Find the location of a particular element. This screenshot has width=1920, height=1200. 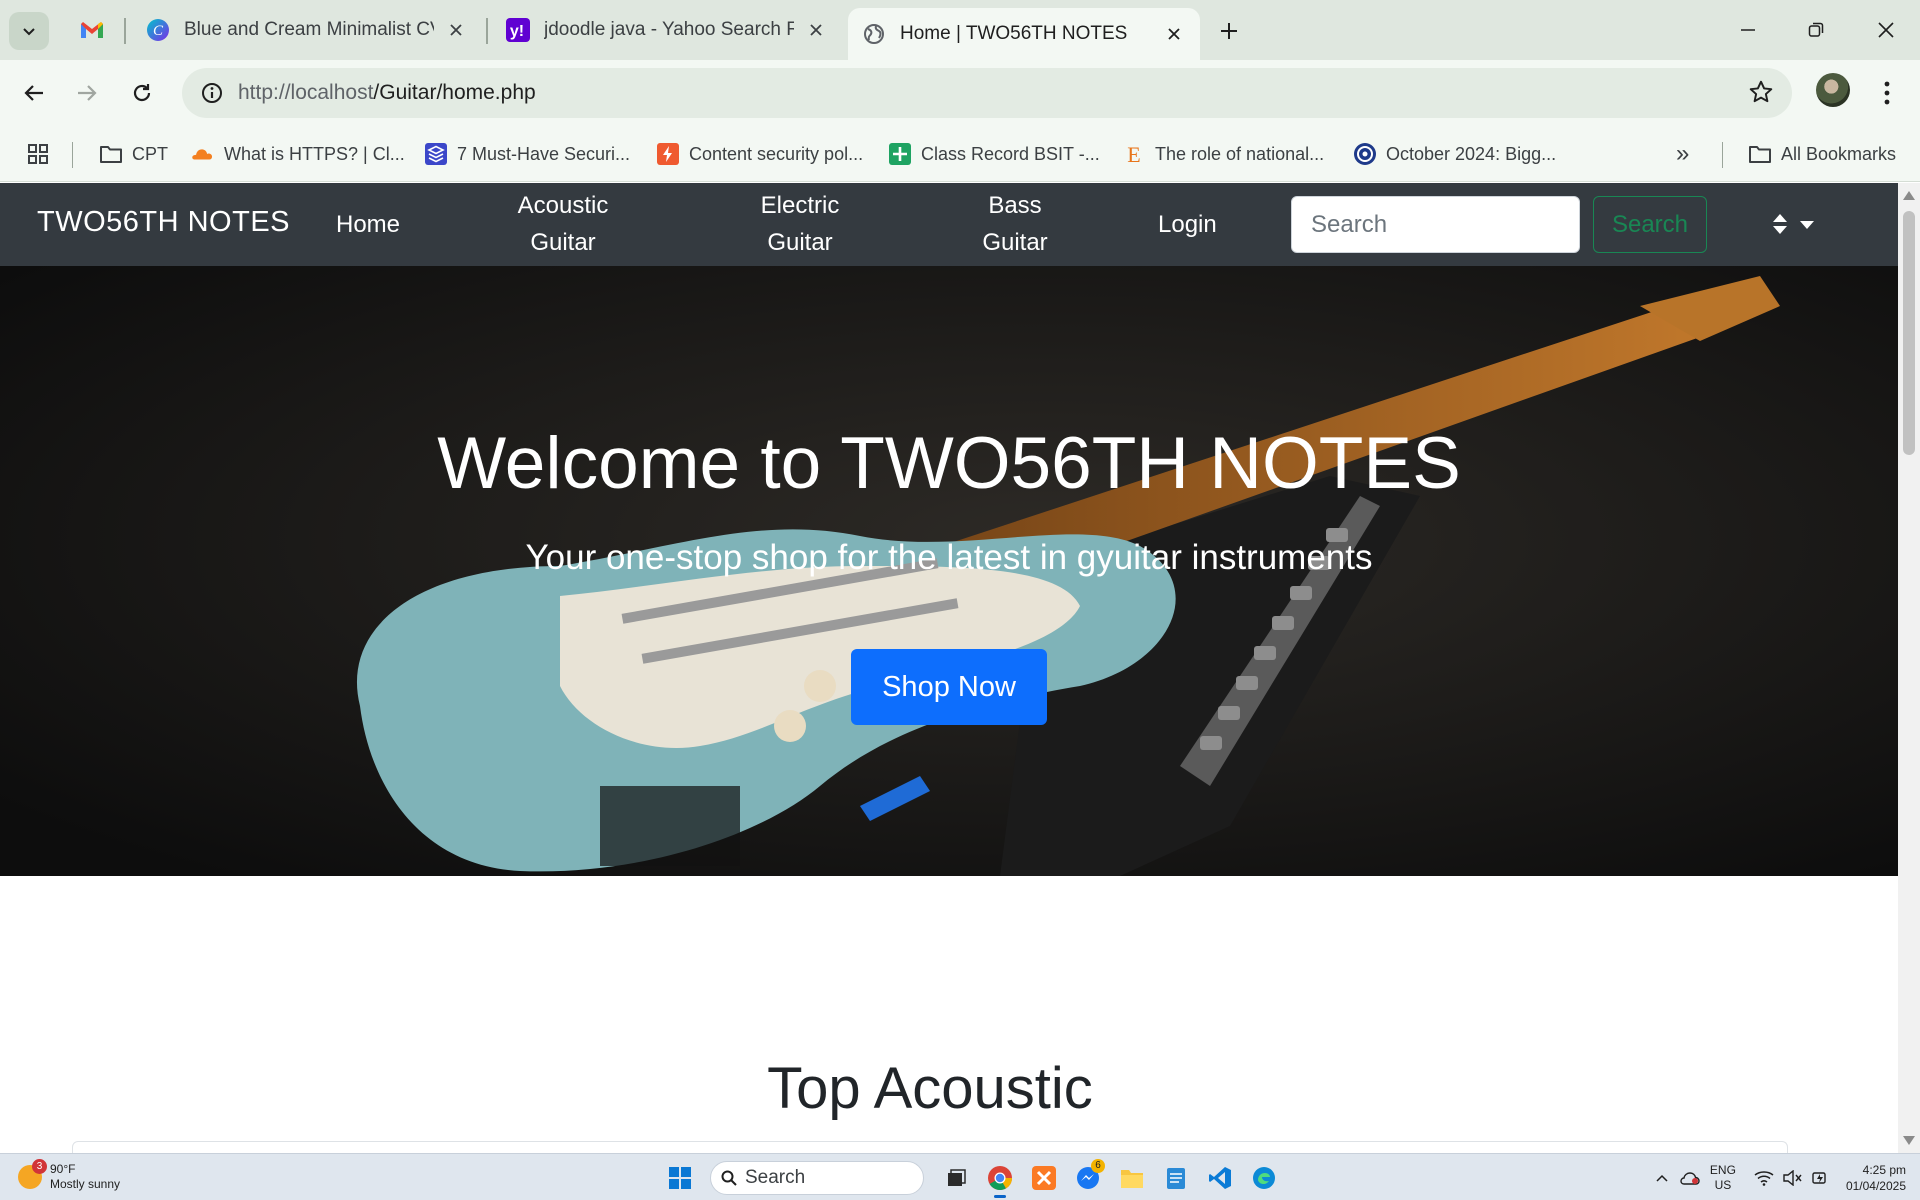

gmail-icon is located at coordinates (92, 30).